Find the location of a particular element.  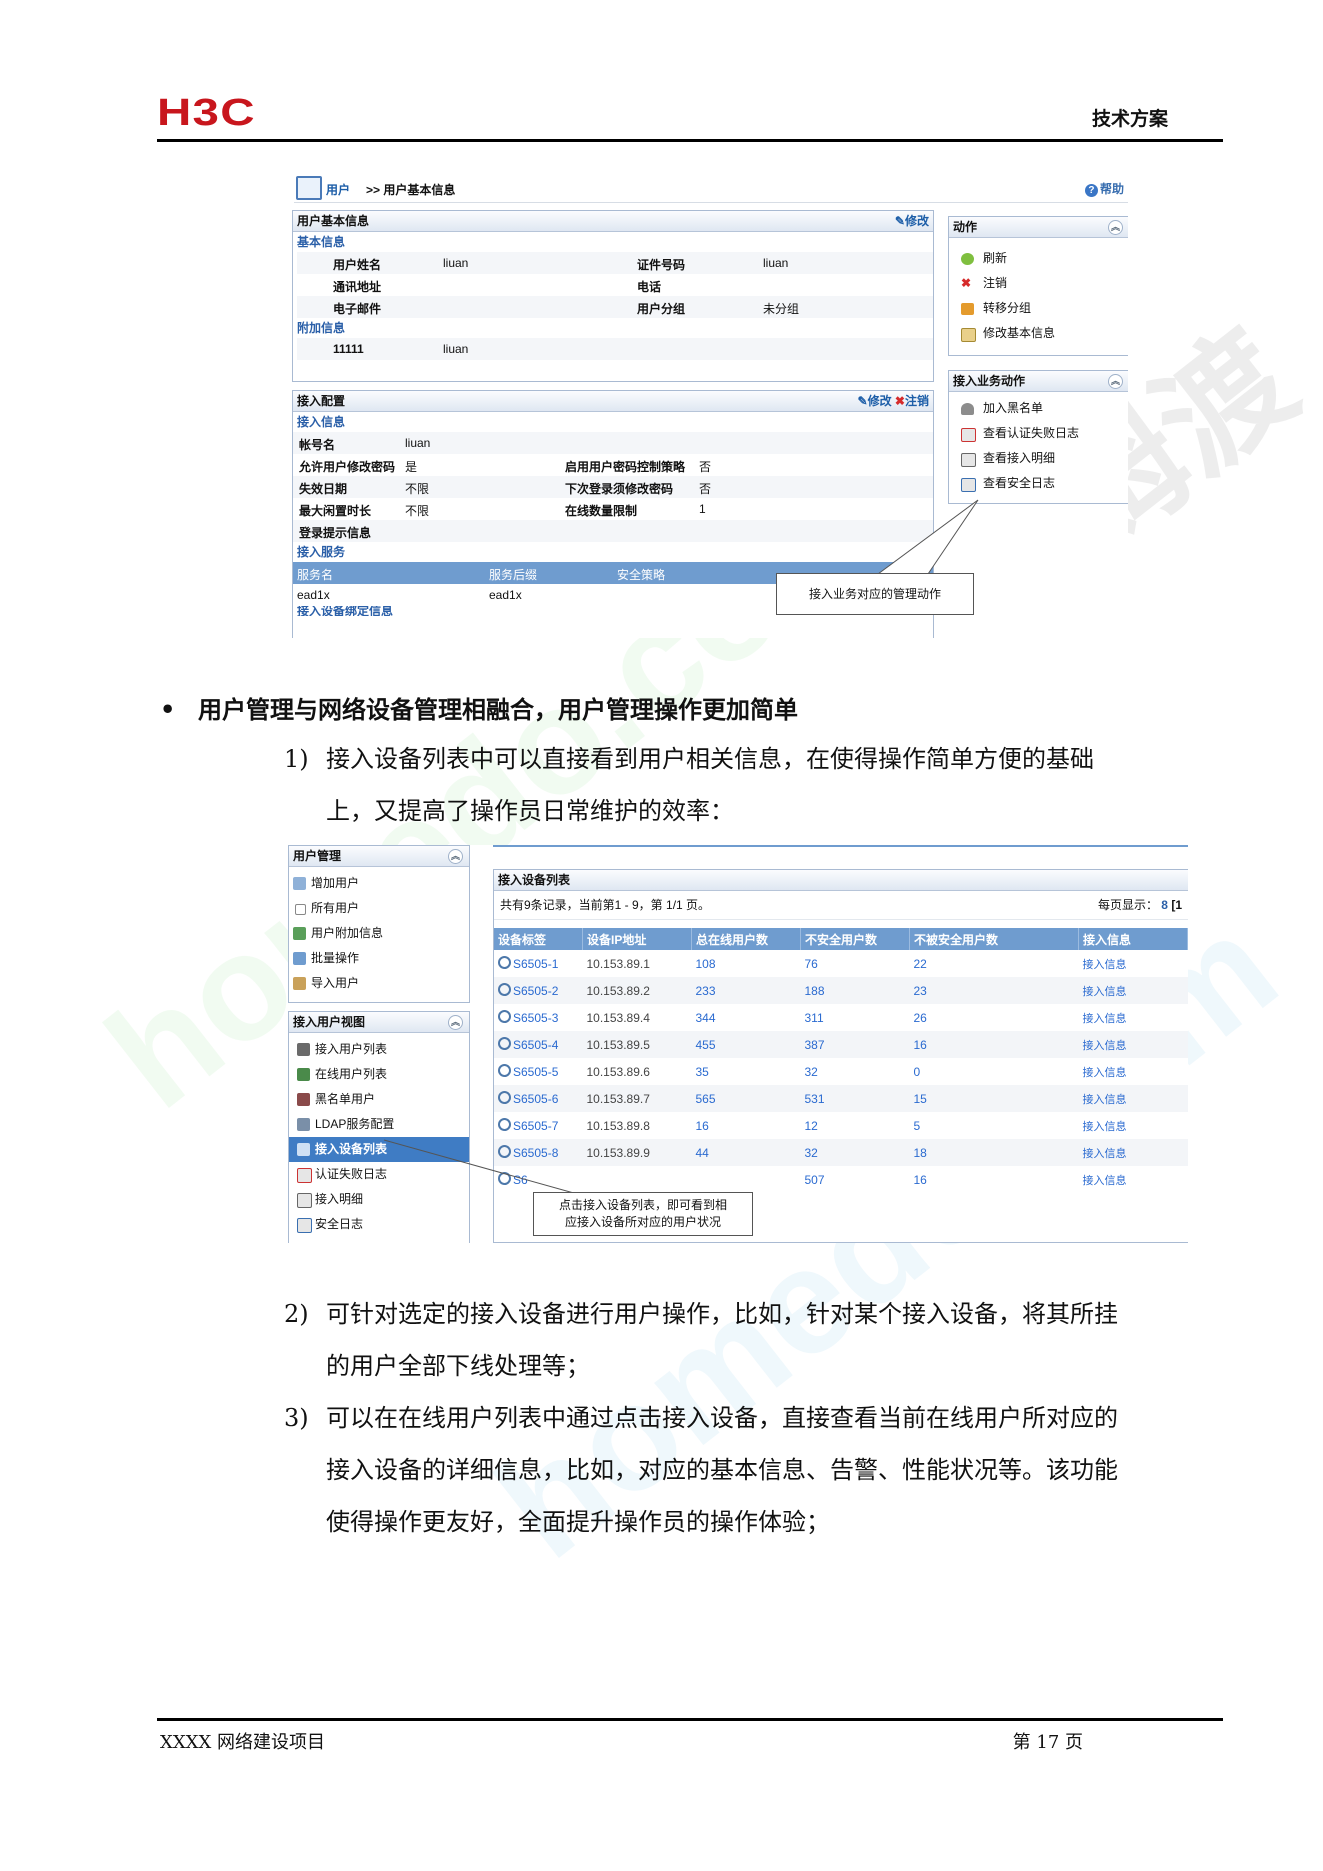

page-number: 第 17 页 is located at coordinates (1047, 1742).